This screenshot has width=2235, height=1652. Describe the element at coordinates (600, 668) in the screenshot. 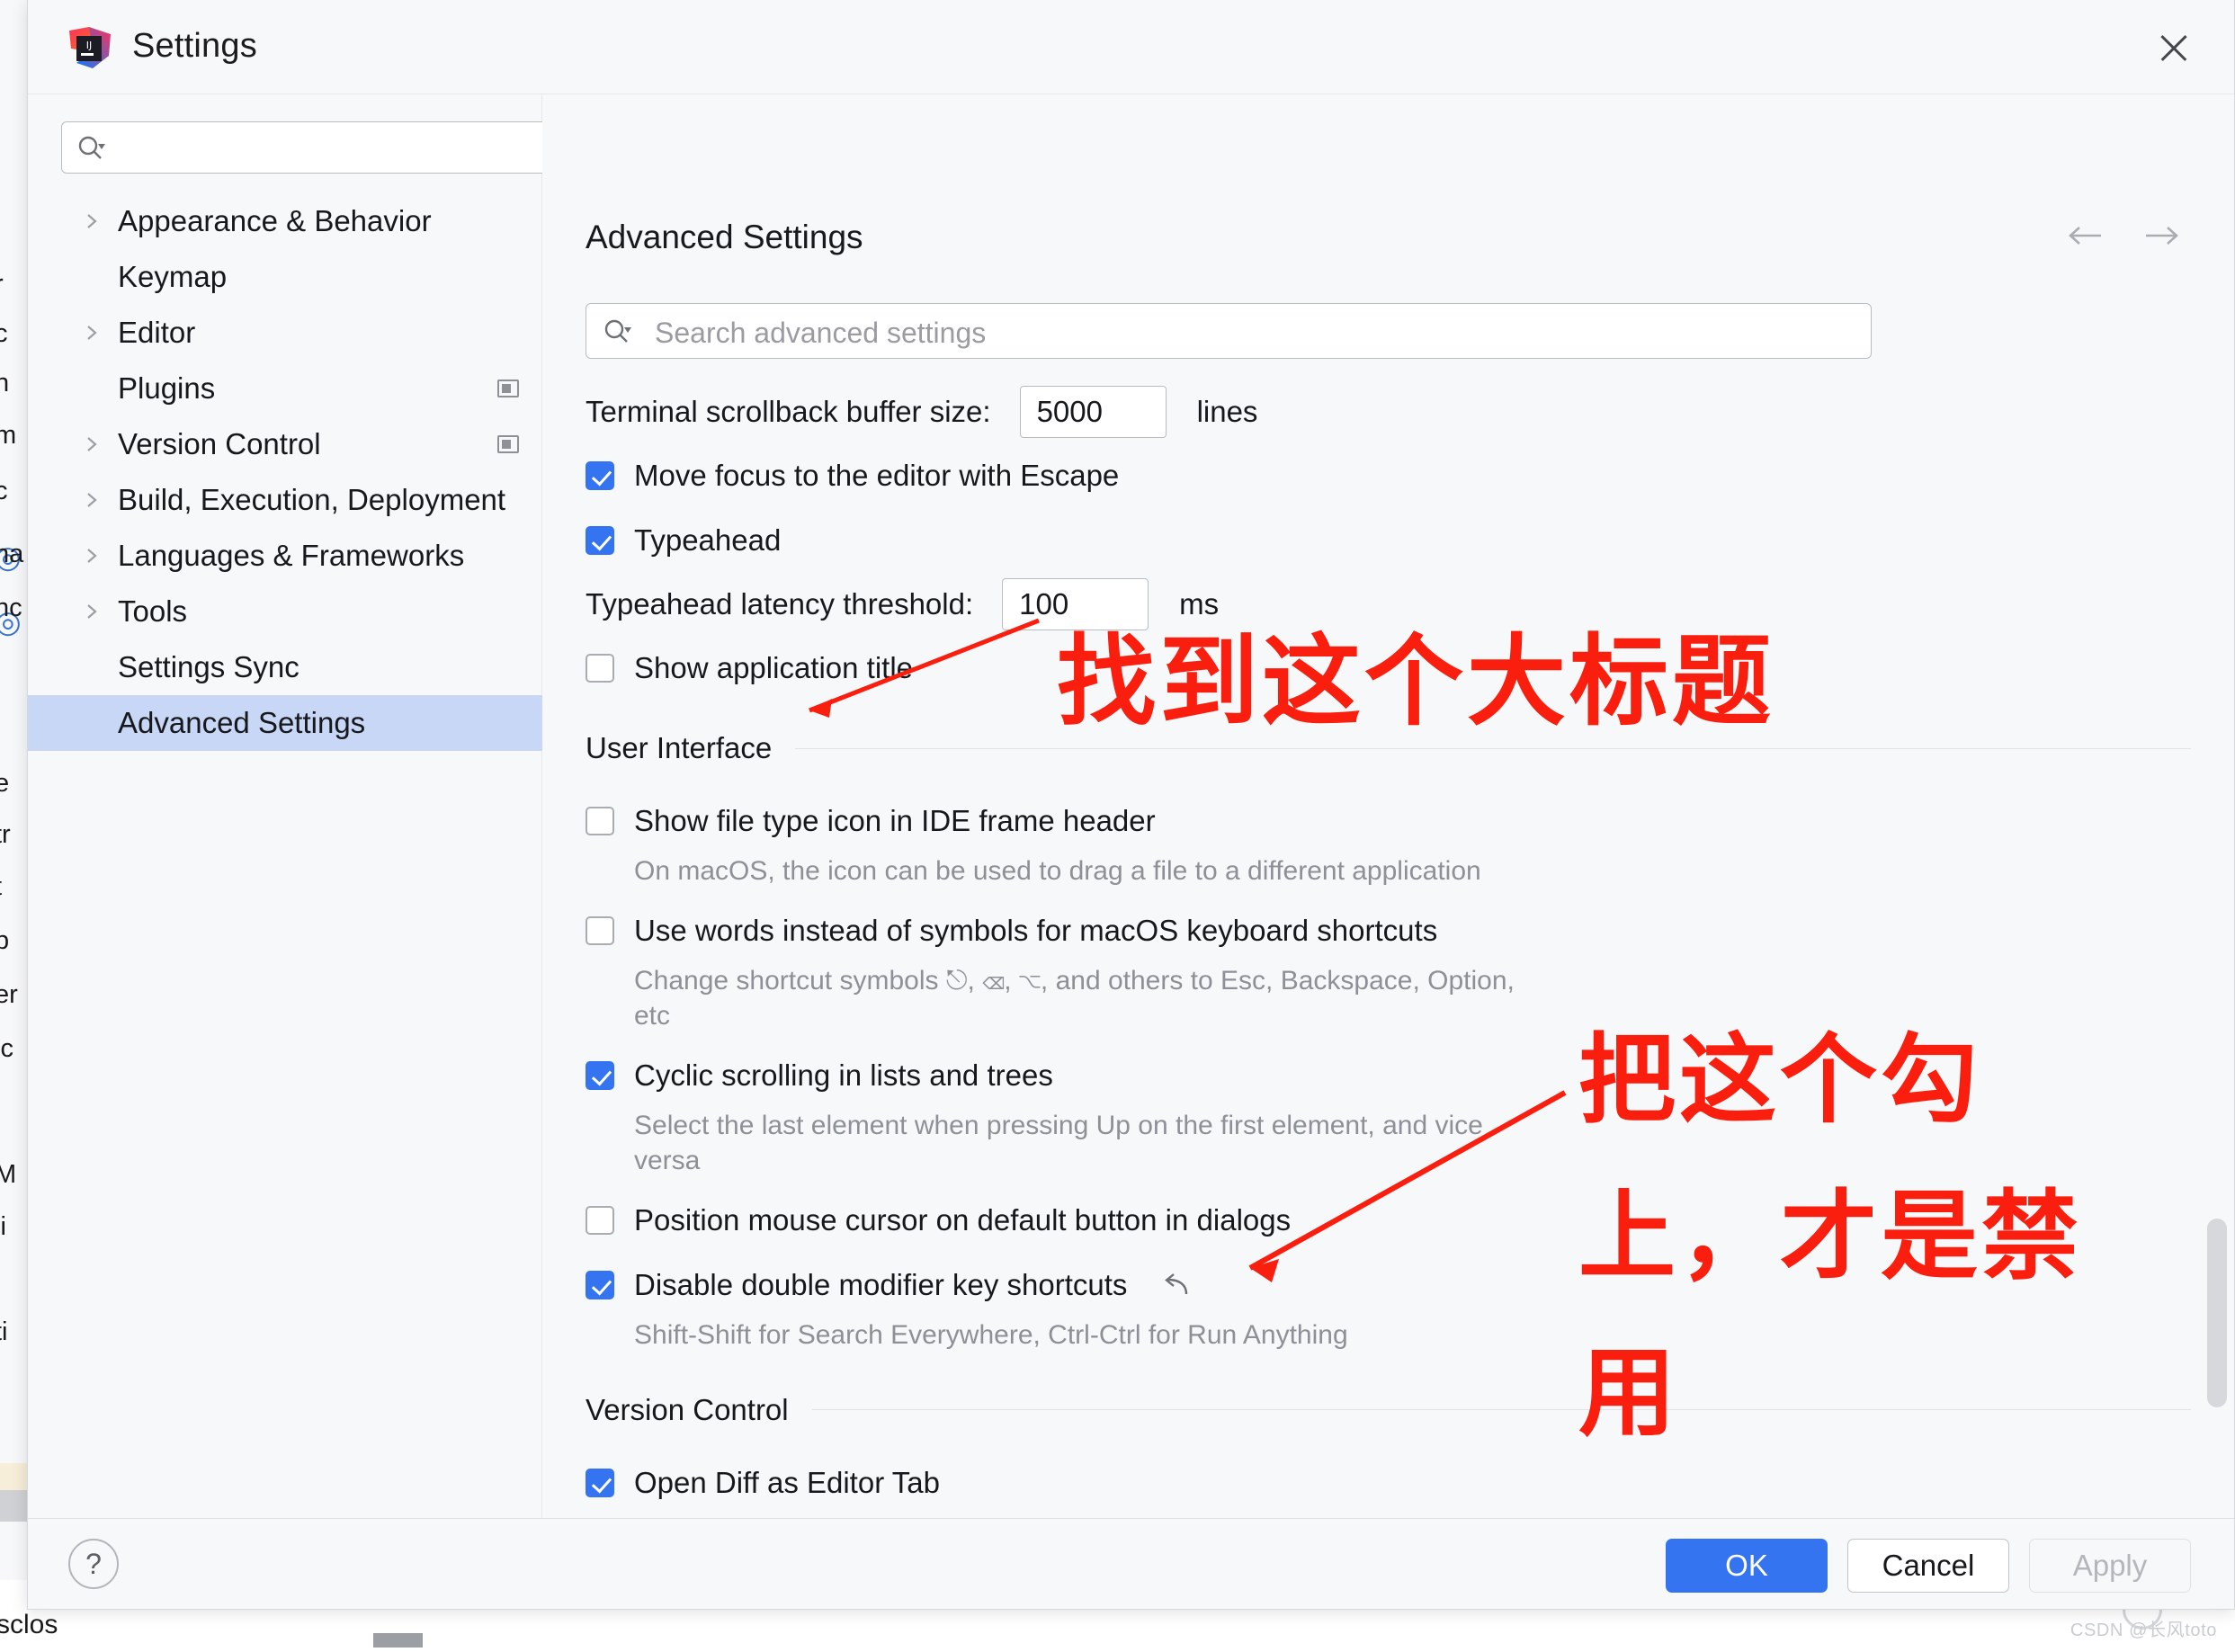

I see `show-application-title-checkbox` at that location.